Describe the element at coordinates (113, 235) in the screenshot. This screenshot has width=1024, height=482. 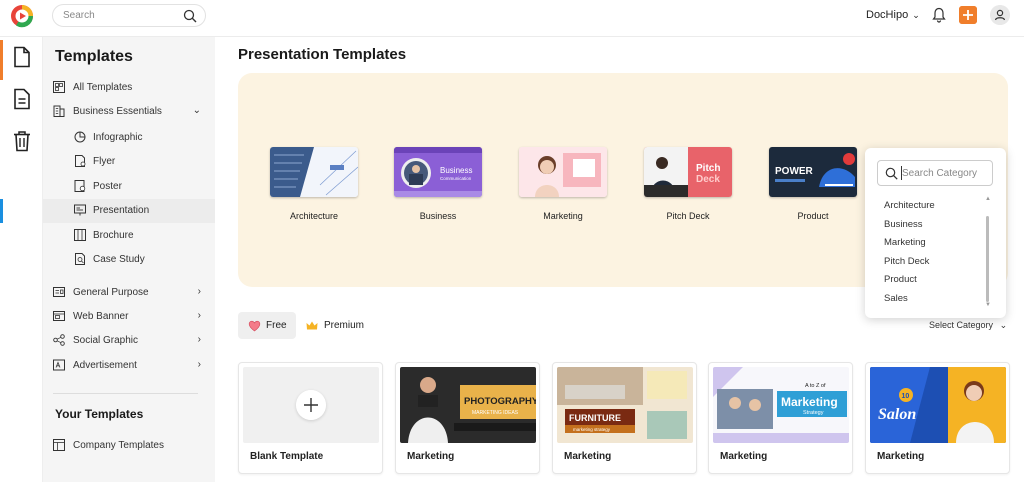
I see `sidebar-item-label: Brochure` at that location.